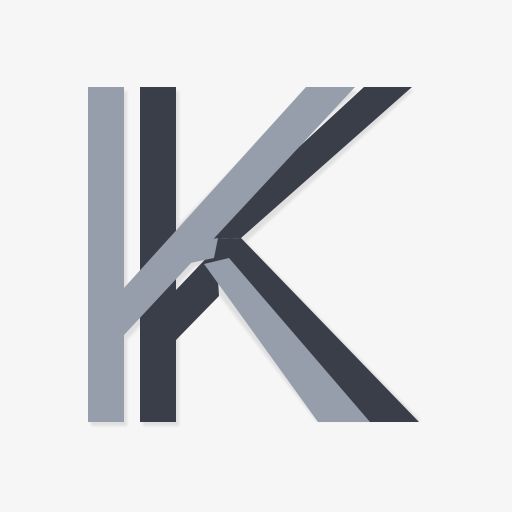  I want to click on k-light-lower-leg, so click(287, 340).